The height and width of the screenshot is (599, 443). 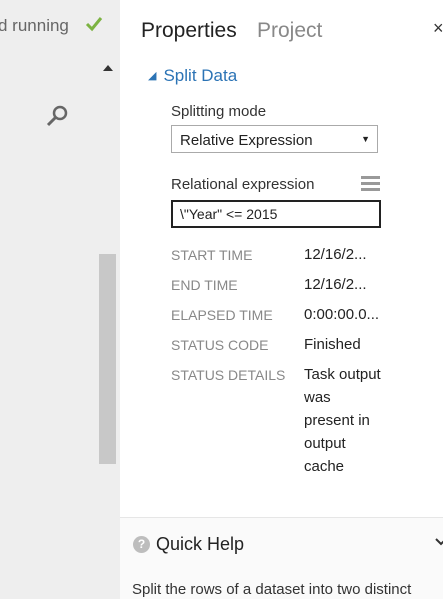 I want to click on section-toggle-split-data: ◢ Split Data, so click(x=192, y=76).